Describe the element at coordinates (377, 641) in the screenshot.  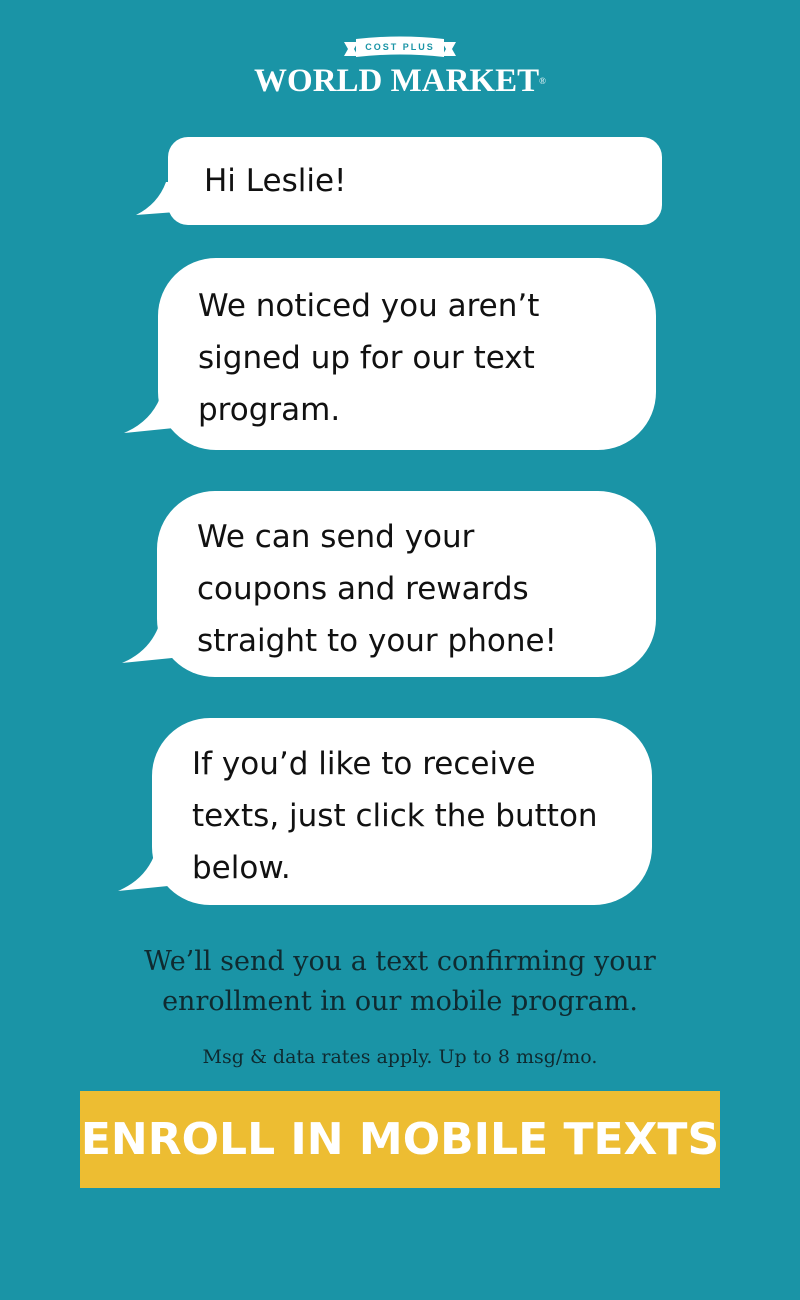
I see `message-line: straight to your phone!` at that location.